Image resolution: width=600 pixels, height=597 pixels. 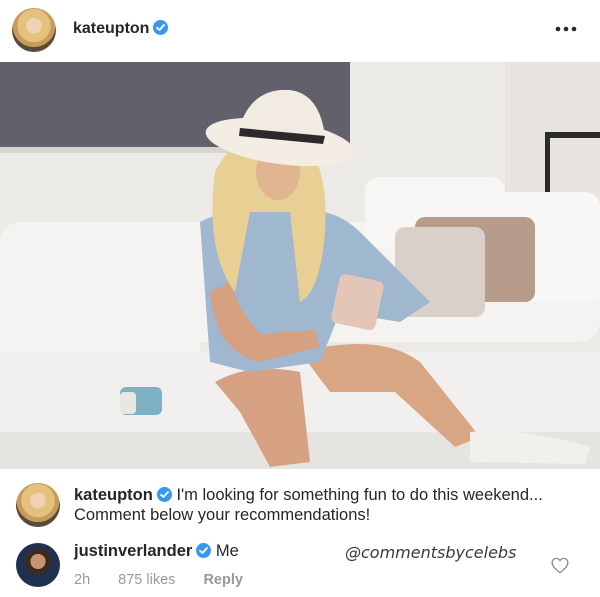 What do you see at coordinates (560, 565) in the screenshot?
I see `heart-icon` at bounding box center [560, 565].